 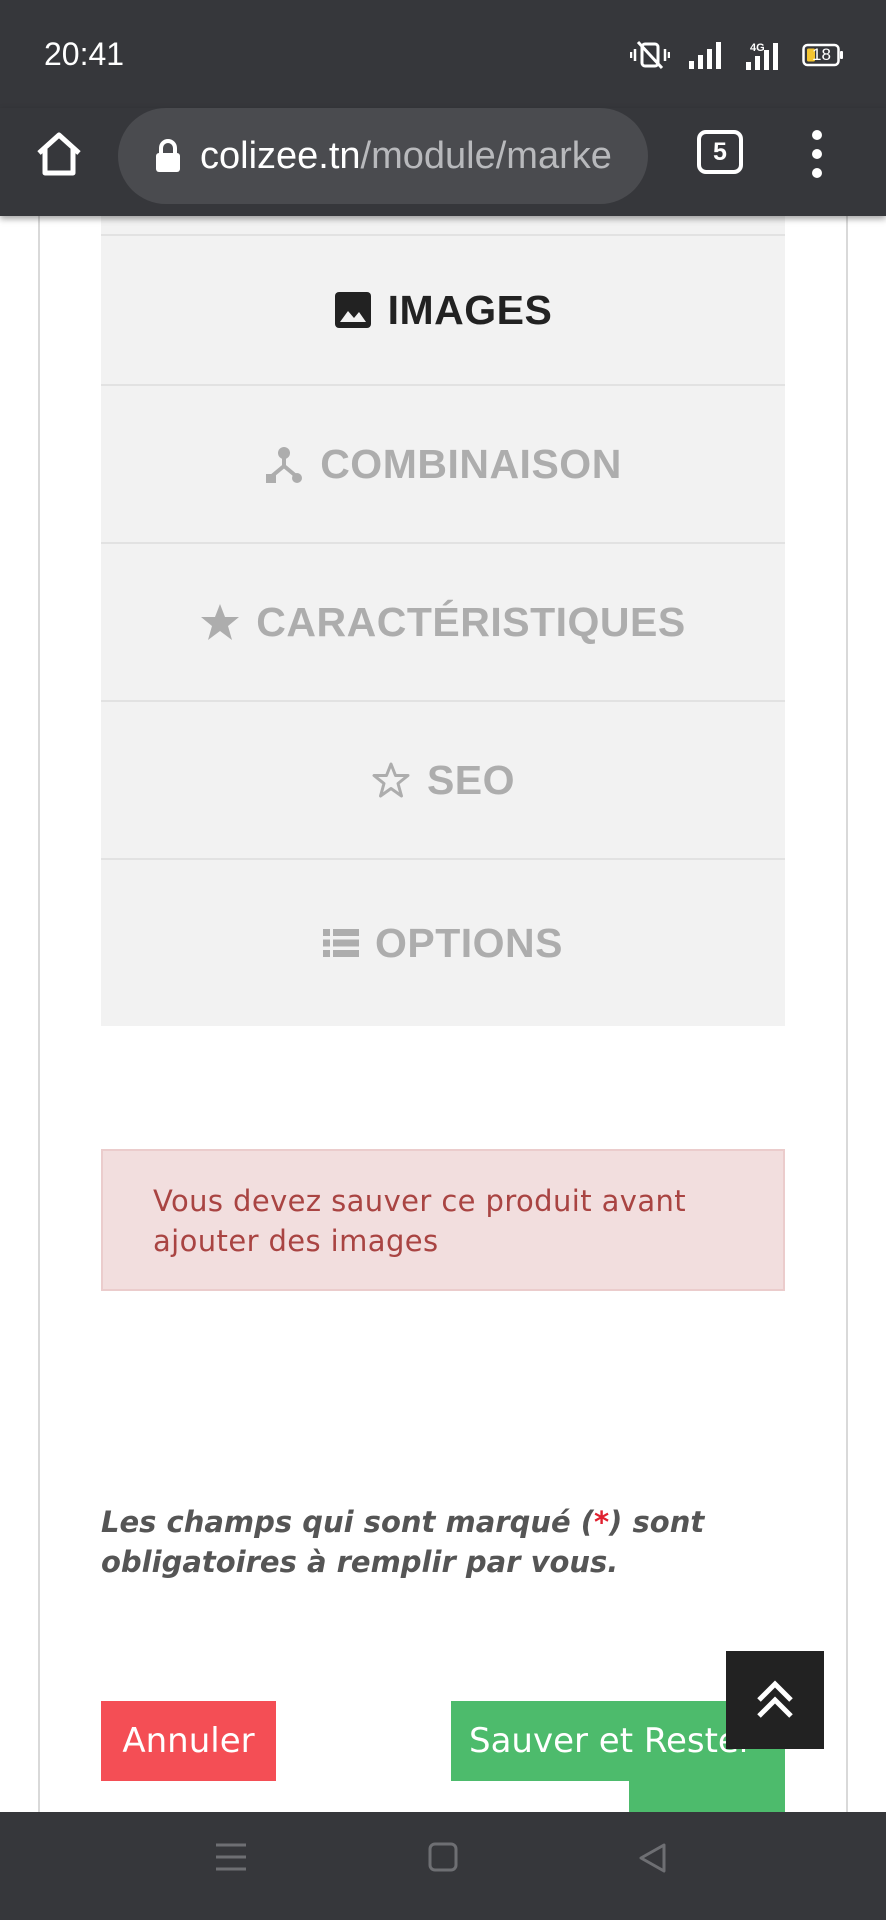 I want to click on status-icons: 4G 18, so click(x=737, y=55).